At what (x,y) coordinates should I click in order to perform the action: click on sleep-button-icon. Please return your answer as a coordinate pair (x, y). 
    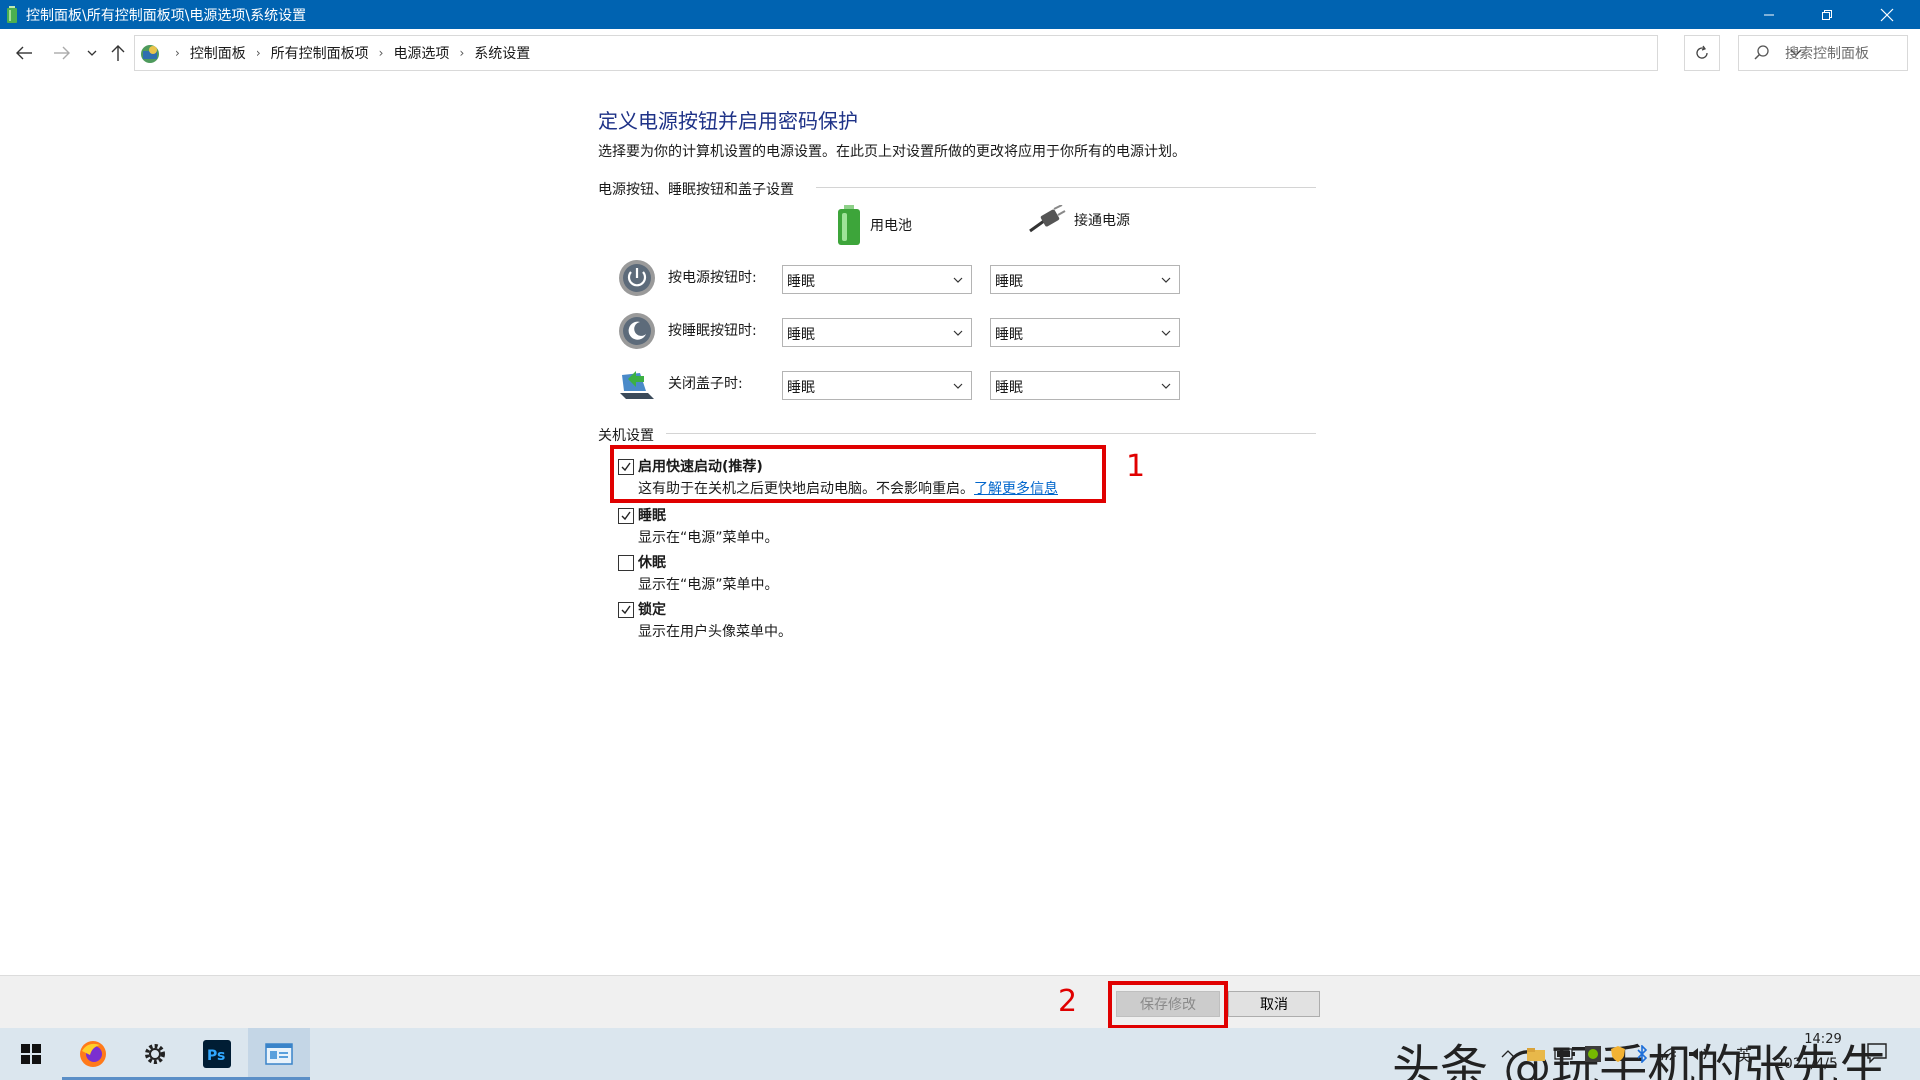
    Looking at the image, I should click on (637, 331).